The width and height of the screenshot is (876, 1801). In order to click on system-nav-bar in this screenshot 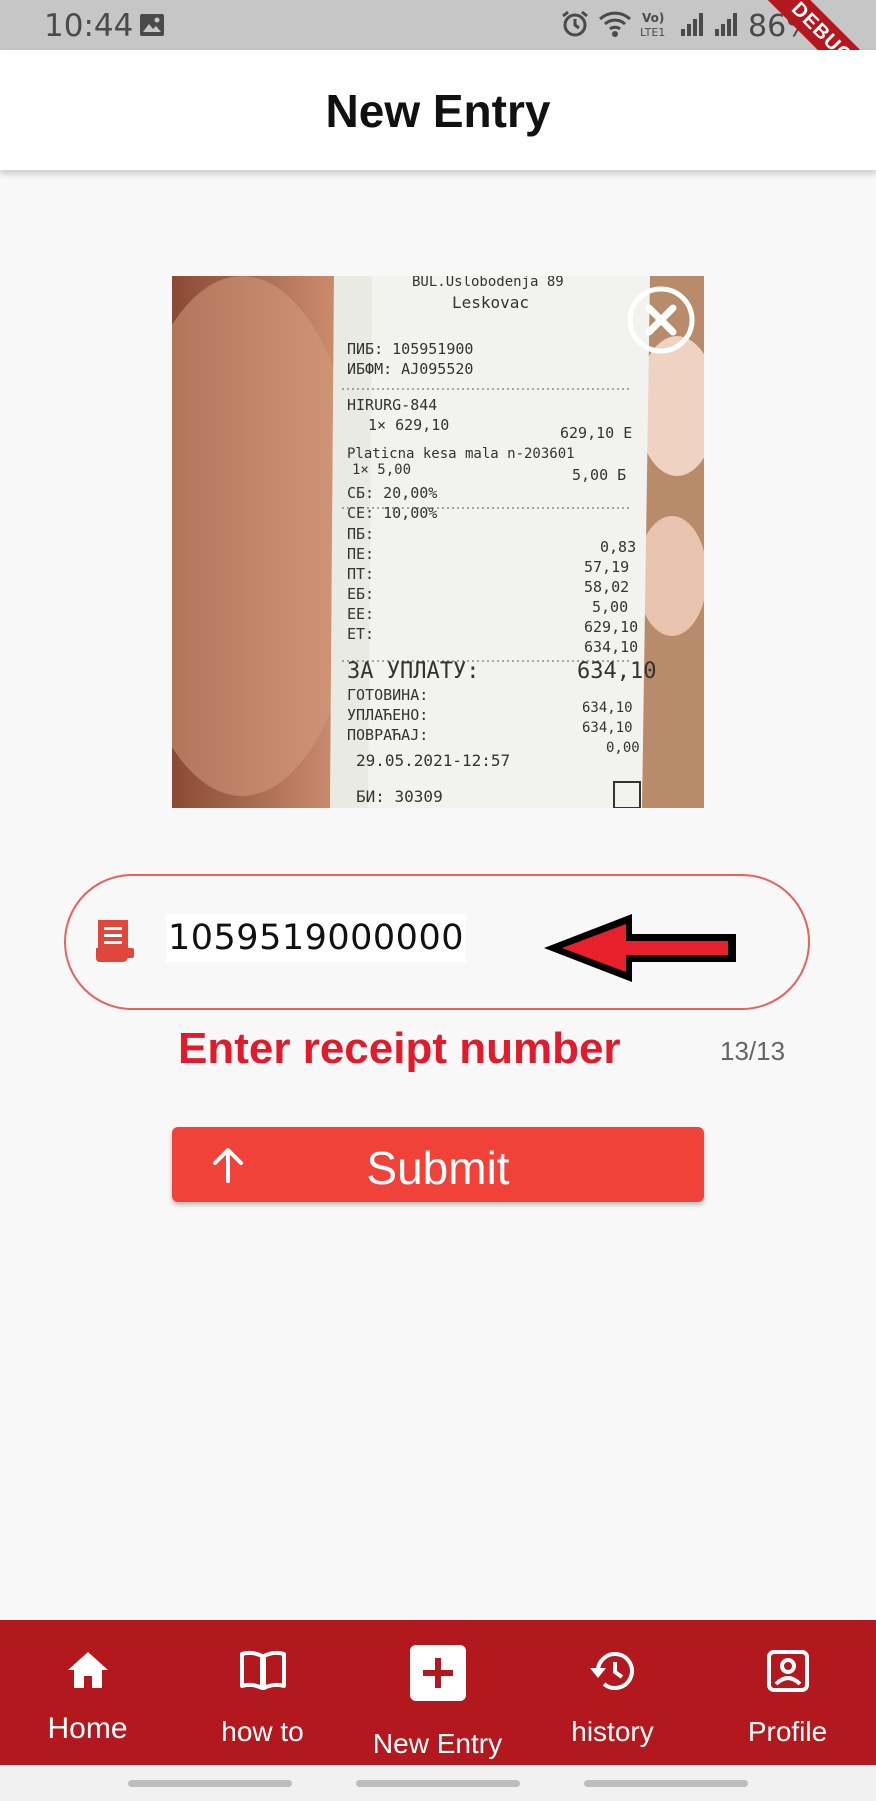, I will do `click(438, 1783)`.